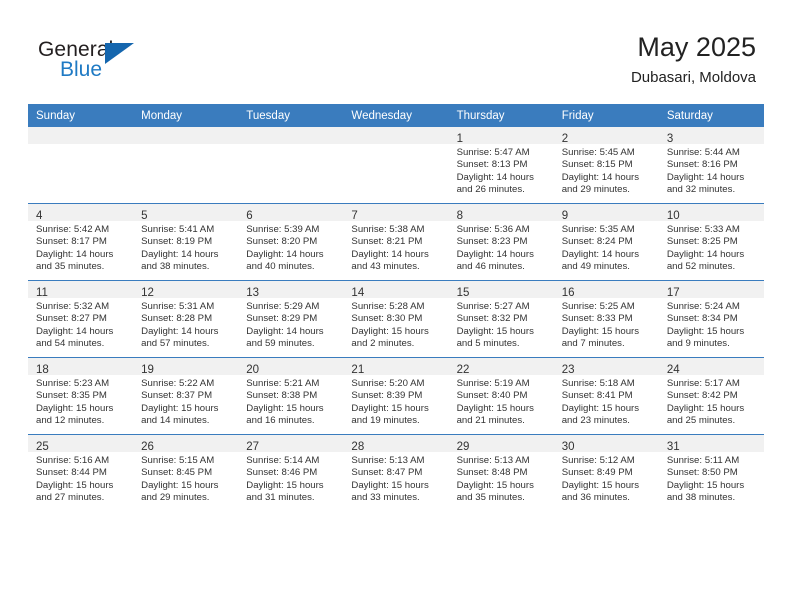 Image resolution: width=792 pixels, height=612 pixels. I want to click on sunrise-text: Sunrise: 5:27 AM, so click(493, 306).